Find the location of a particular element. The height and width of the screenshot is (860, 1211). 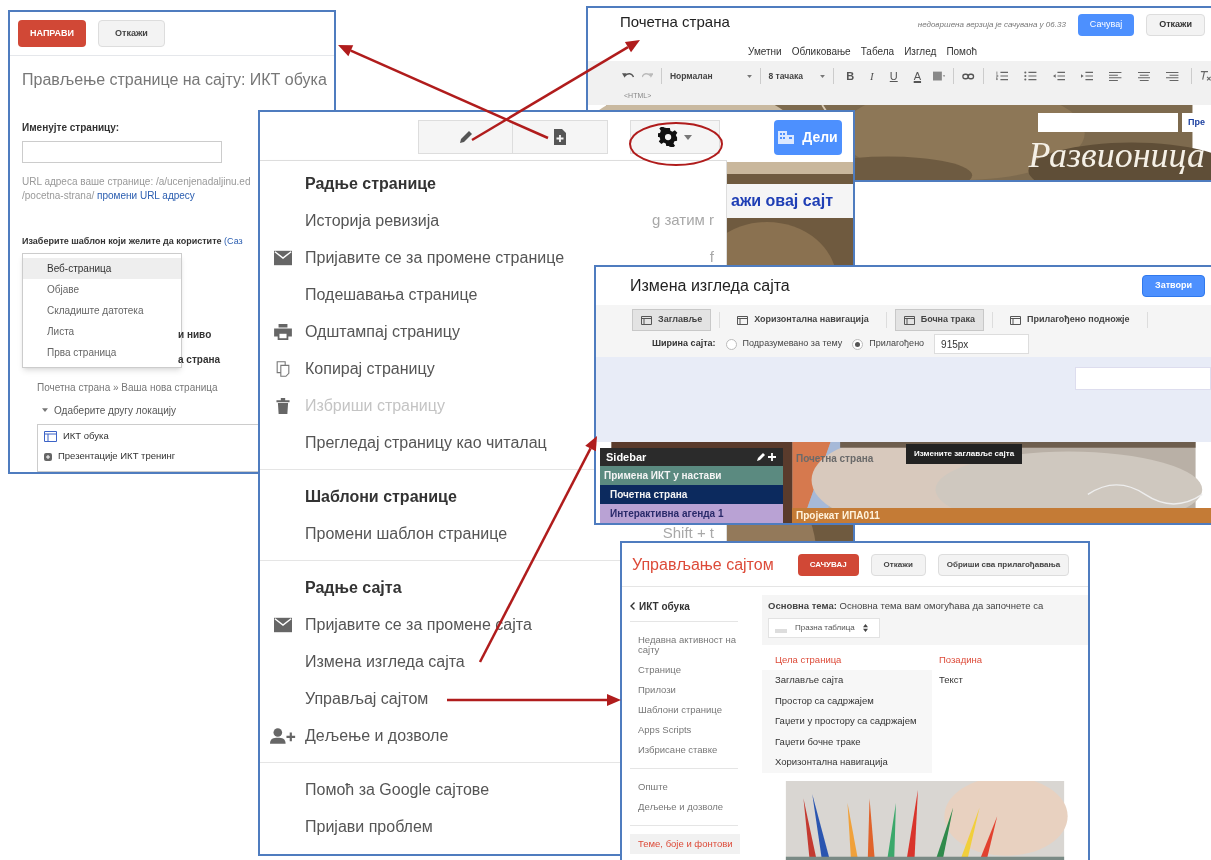

menu-item: Пријавите се за промене странице is located at coordinates (412, 257).